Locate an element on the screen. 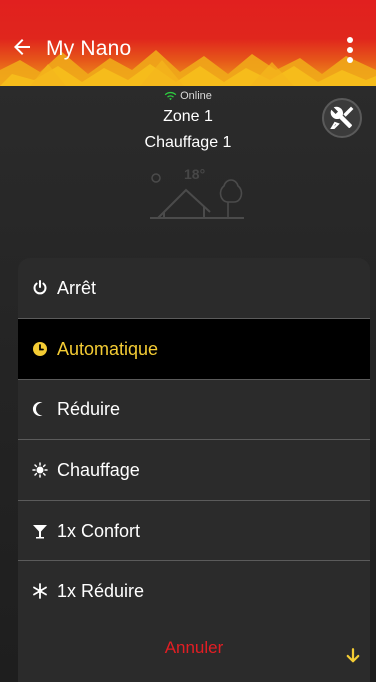  power-icon is located at coordinates (40, 288).